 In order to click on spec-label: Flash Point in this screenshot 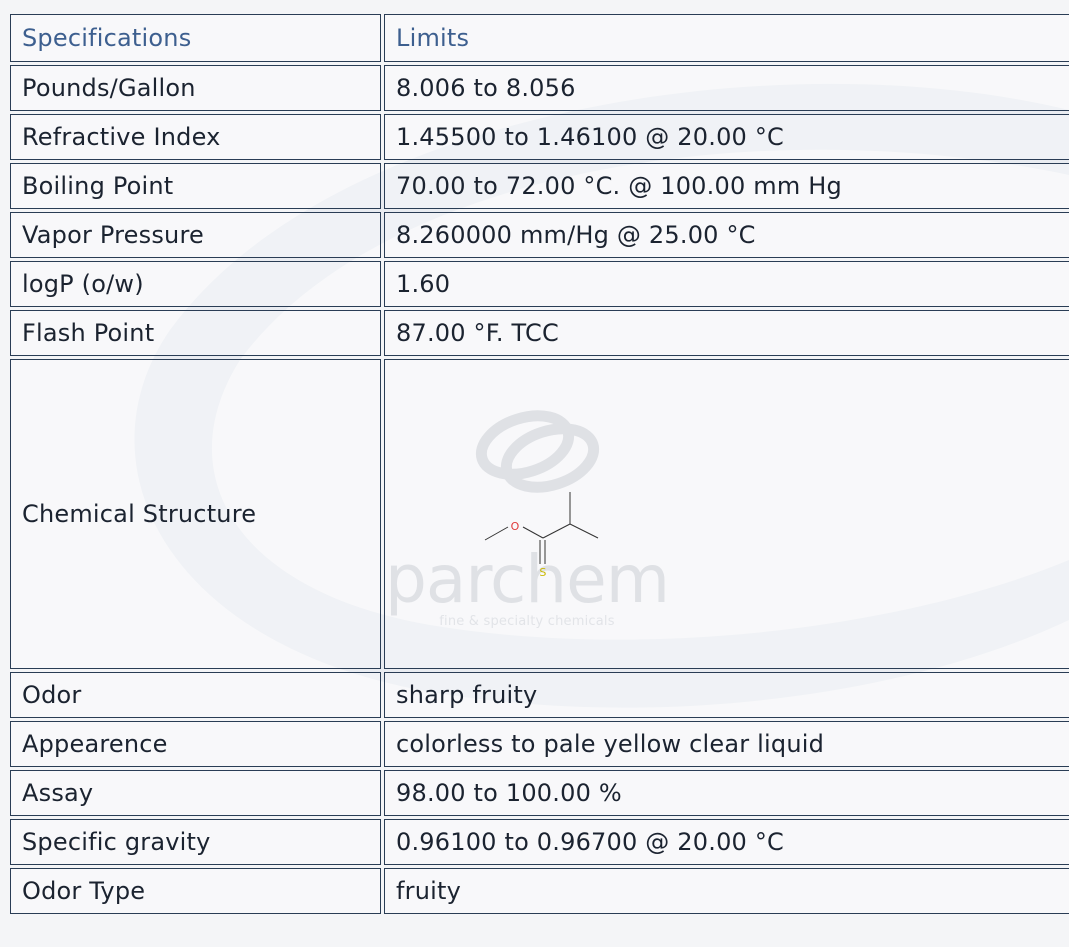, I will do `click(195, 333)`.